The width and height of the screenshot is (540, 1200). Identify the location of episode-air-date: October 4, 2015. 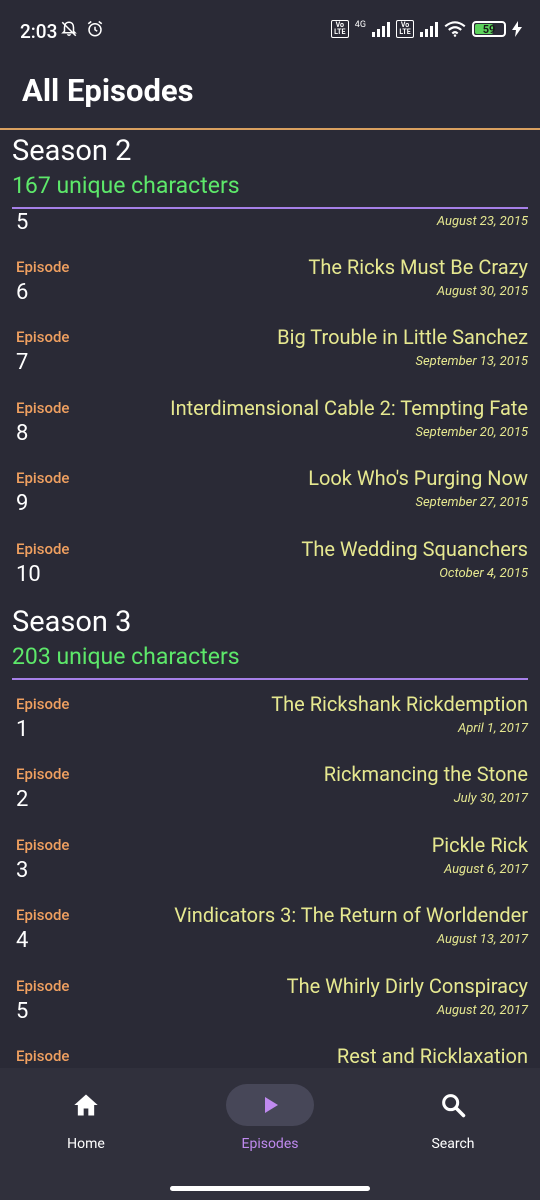
(483, 573).